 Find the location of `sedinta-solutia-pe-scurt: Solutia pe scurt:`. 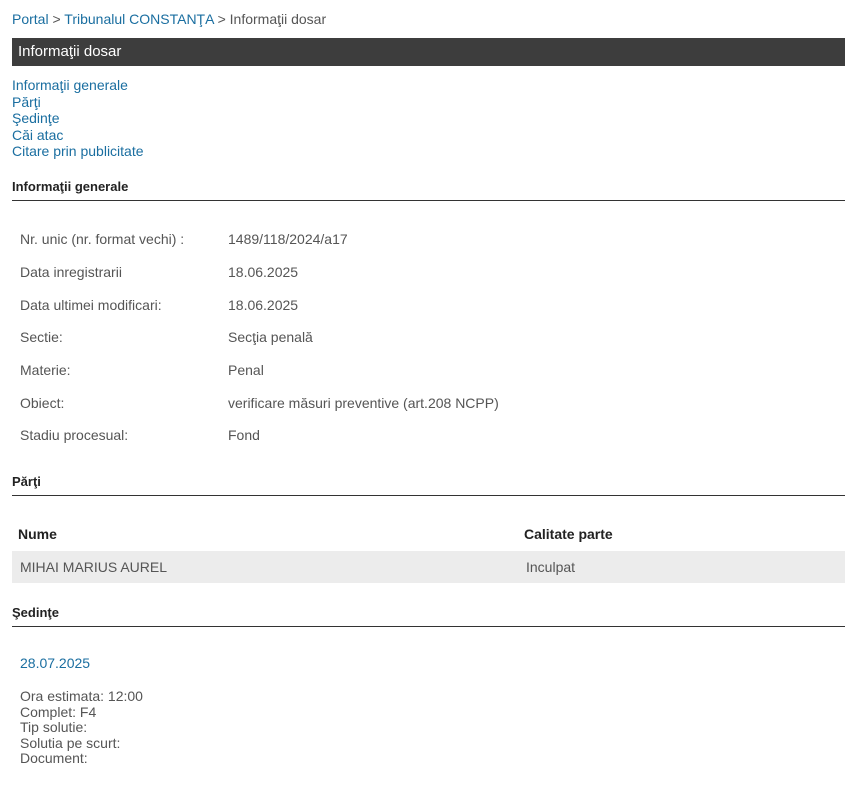

sedinta-solutia-pe-scurt: Solutia pe scurt: is located at coordinates (70, 742).